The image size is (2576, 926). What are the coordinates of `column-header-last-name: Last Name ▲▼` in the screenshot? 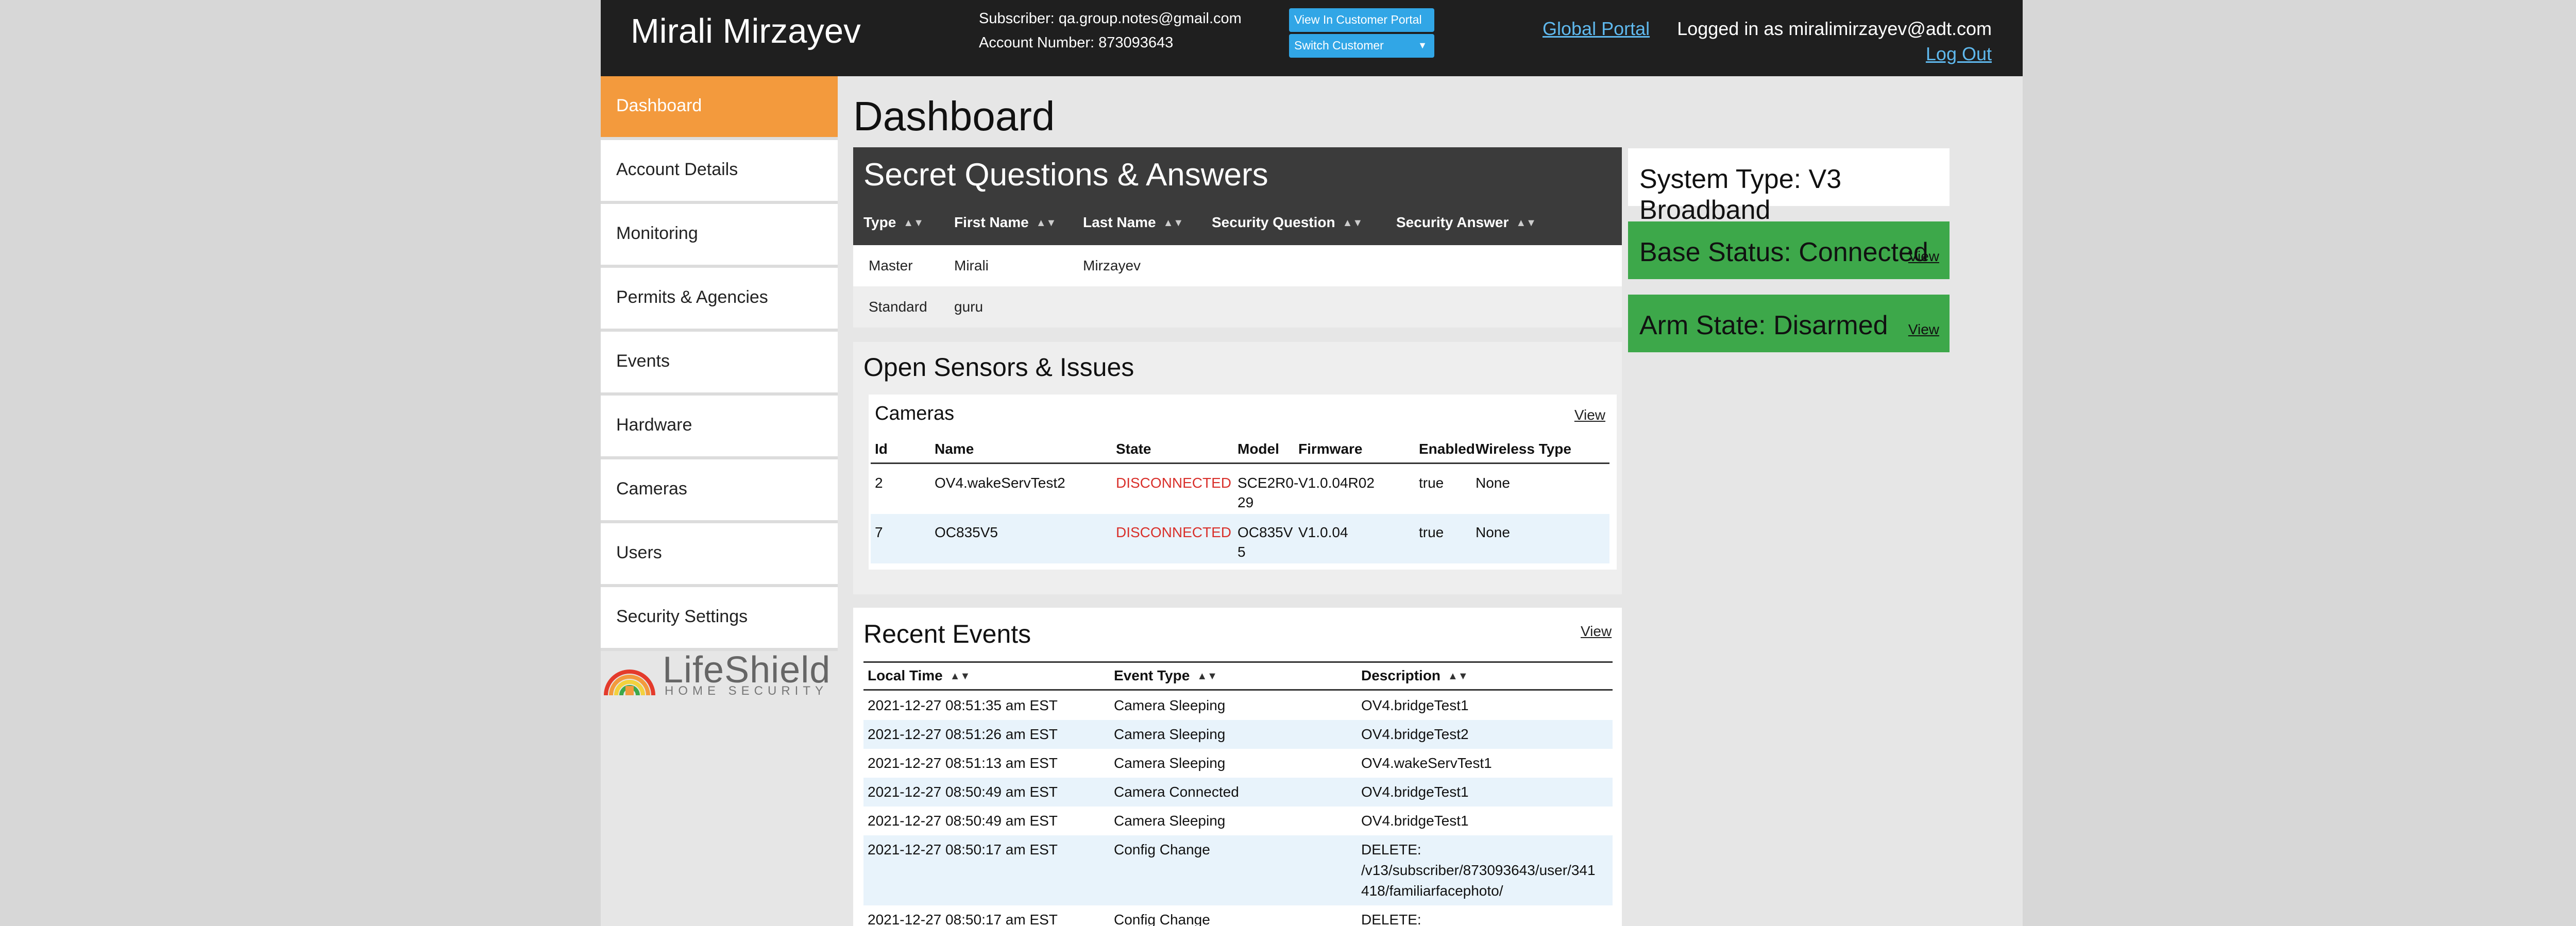 It's located at (1133, 223).